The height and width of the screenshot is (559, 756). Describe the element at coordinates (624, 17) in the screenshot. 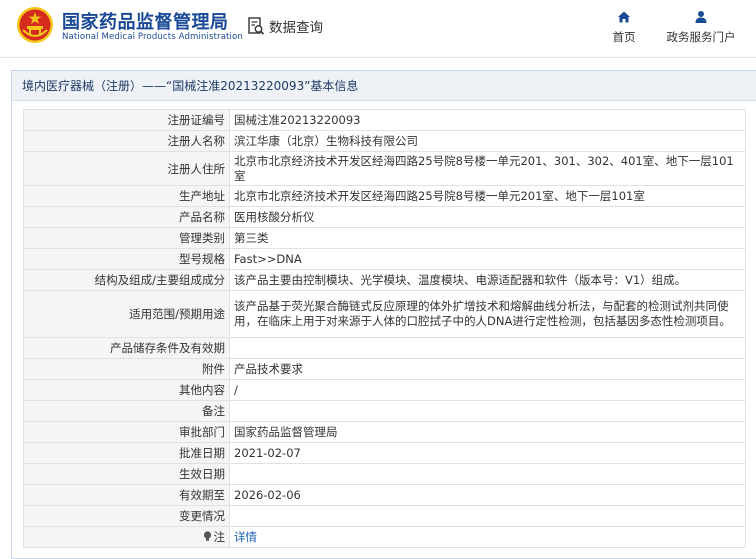

I see `home-icon` at that location.